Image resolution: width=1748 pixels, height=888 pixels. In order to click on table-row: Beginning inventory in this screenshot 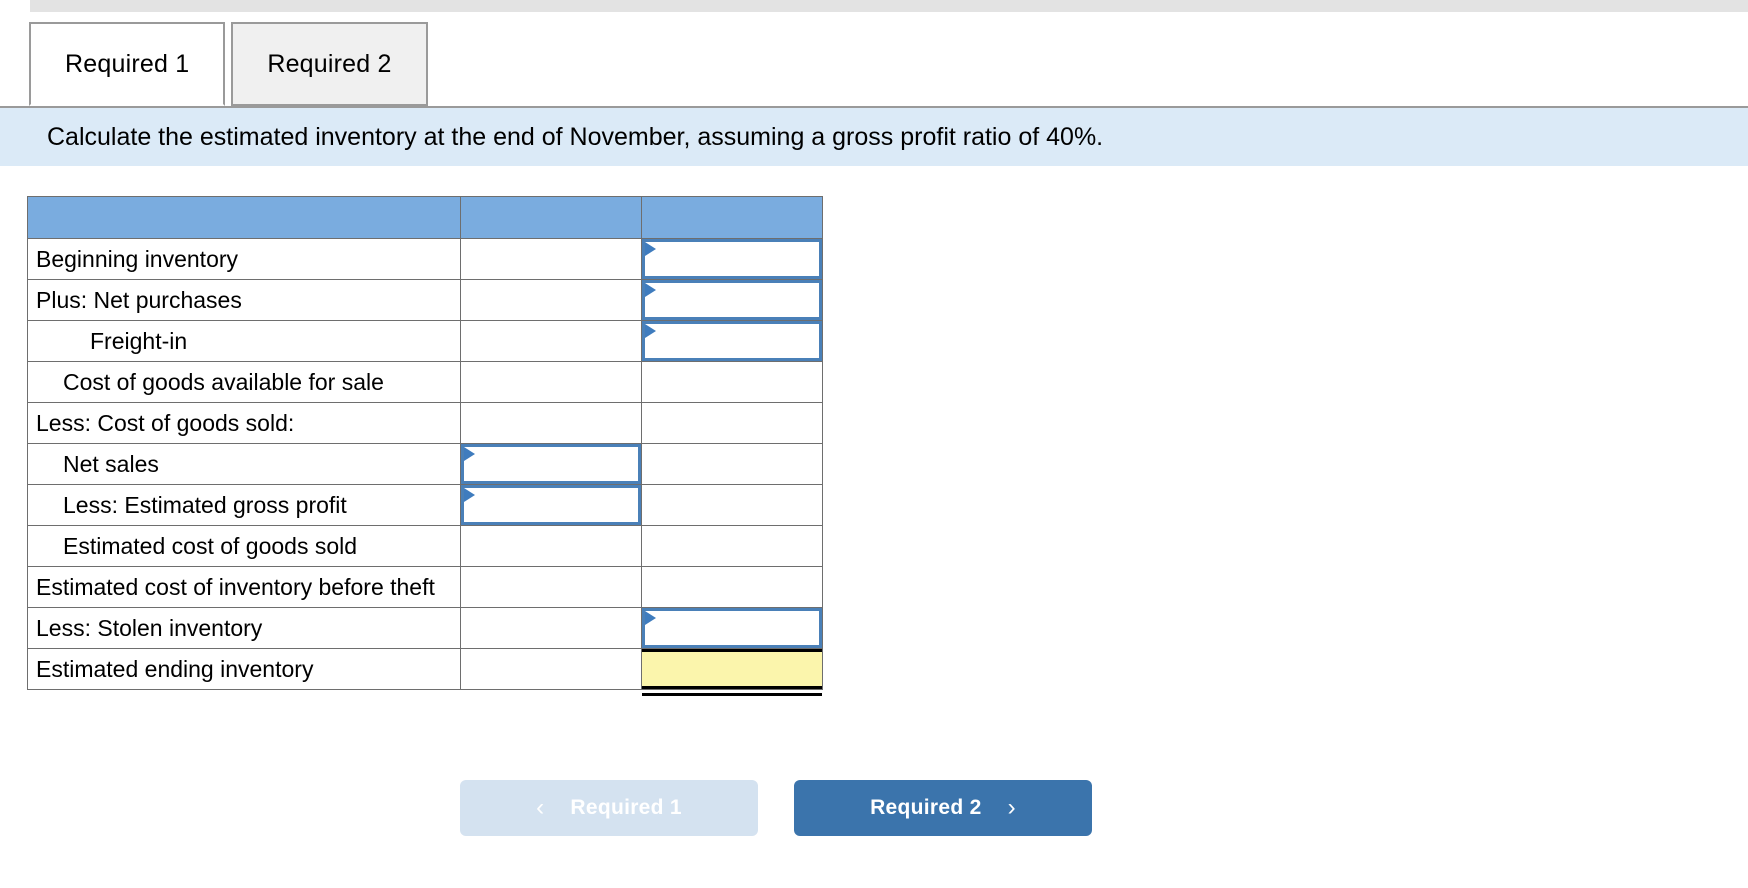, I will do `click(425, 259)`.